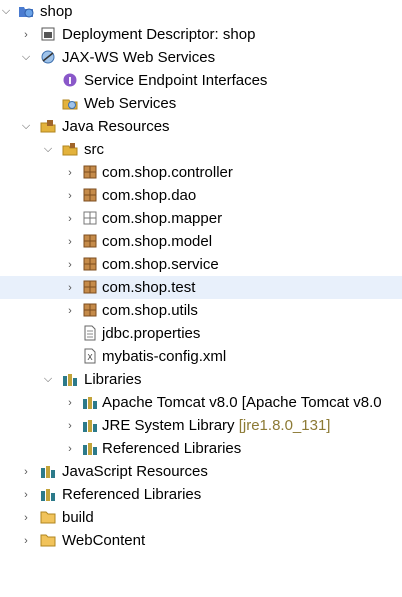  I want to click on tree-item-package-selected: › com.shop.test, so click(201, 287).